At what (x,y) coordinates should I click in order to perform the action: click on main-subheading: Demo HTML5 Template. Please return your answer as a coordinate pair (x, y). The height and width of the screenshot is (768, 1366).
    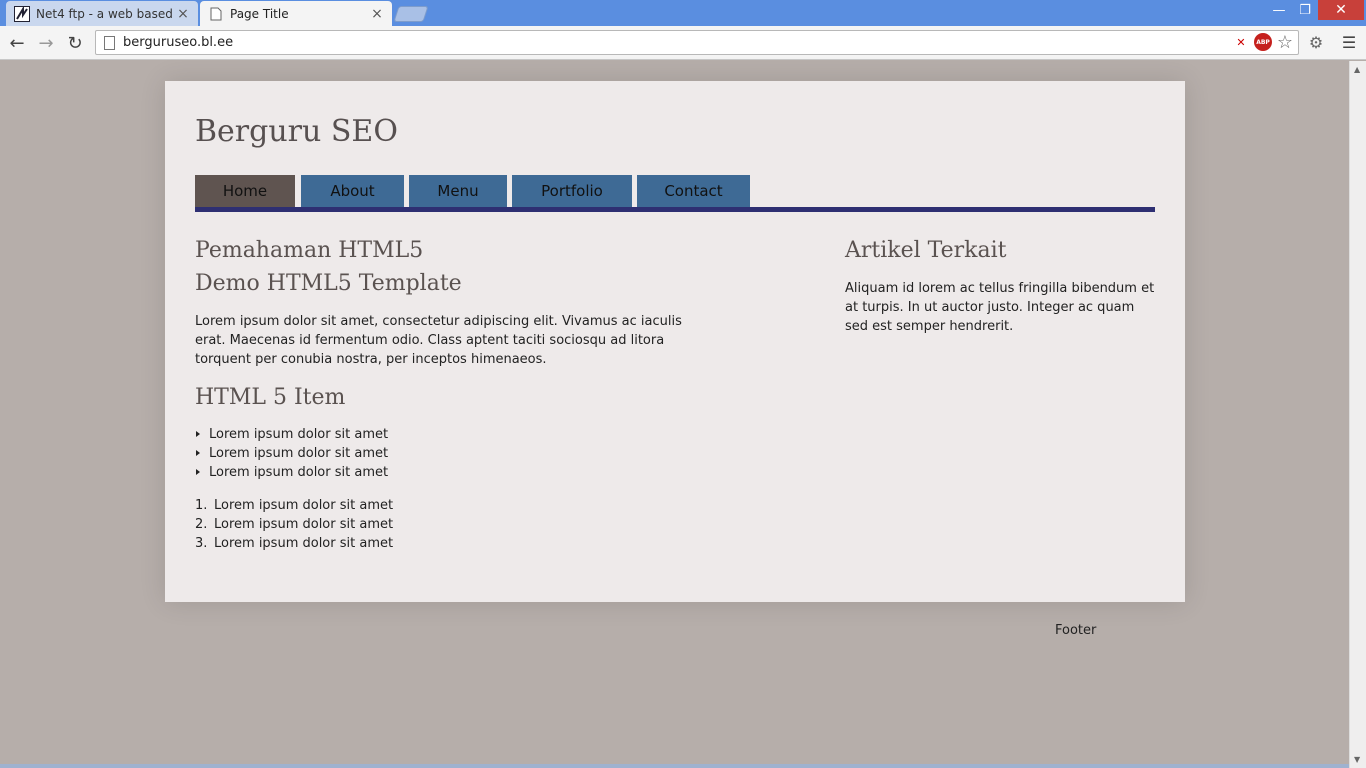
    Looking at the image, I should click on (328, 283).